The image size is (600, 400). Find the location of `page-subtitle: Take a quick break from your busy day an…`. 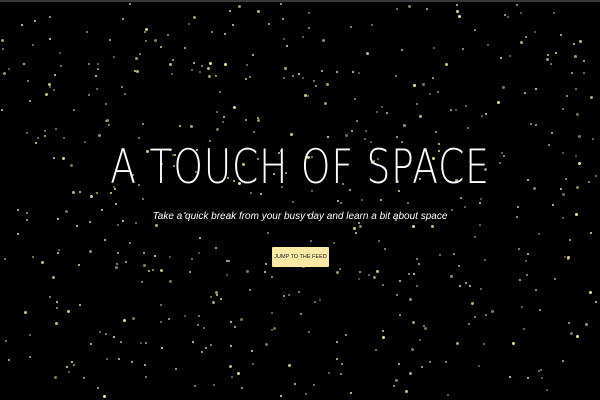

page-subtitle: Take a quick break from your busy day an… is located at coordinates (300, 216).